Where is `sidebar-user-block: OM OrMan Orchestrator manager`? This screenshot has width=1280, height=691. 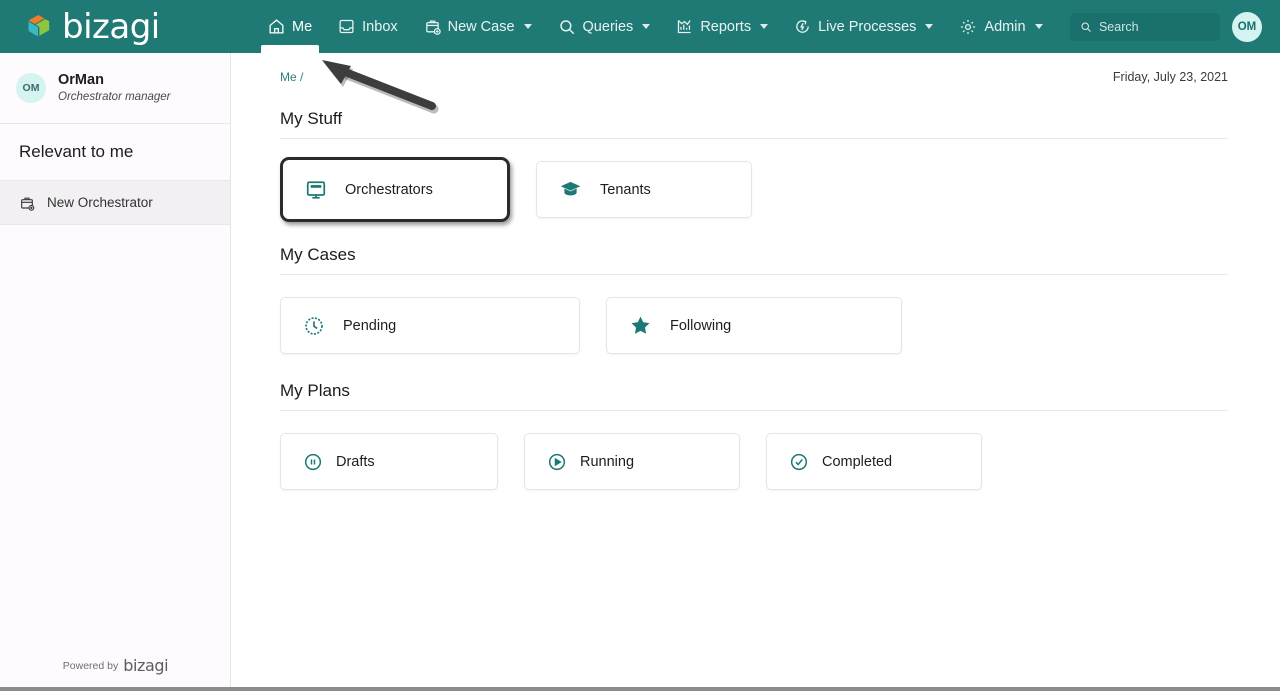 sidebar-user-block: OM OrMan Orchestrator manager is located at coordinates (115, 88).